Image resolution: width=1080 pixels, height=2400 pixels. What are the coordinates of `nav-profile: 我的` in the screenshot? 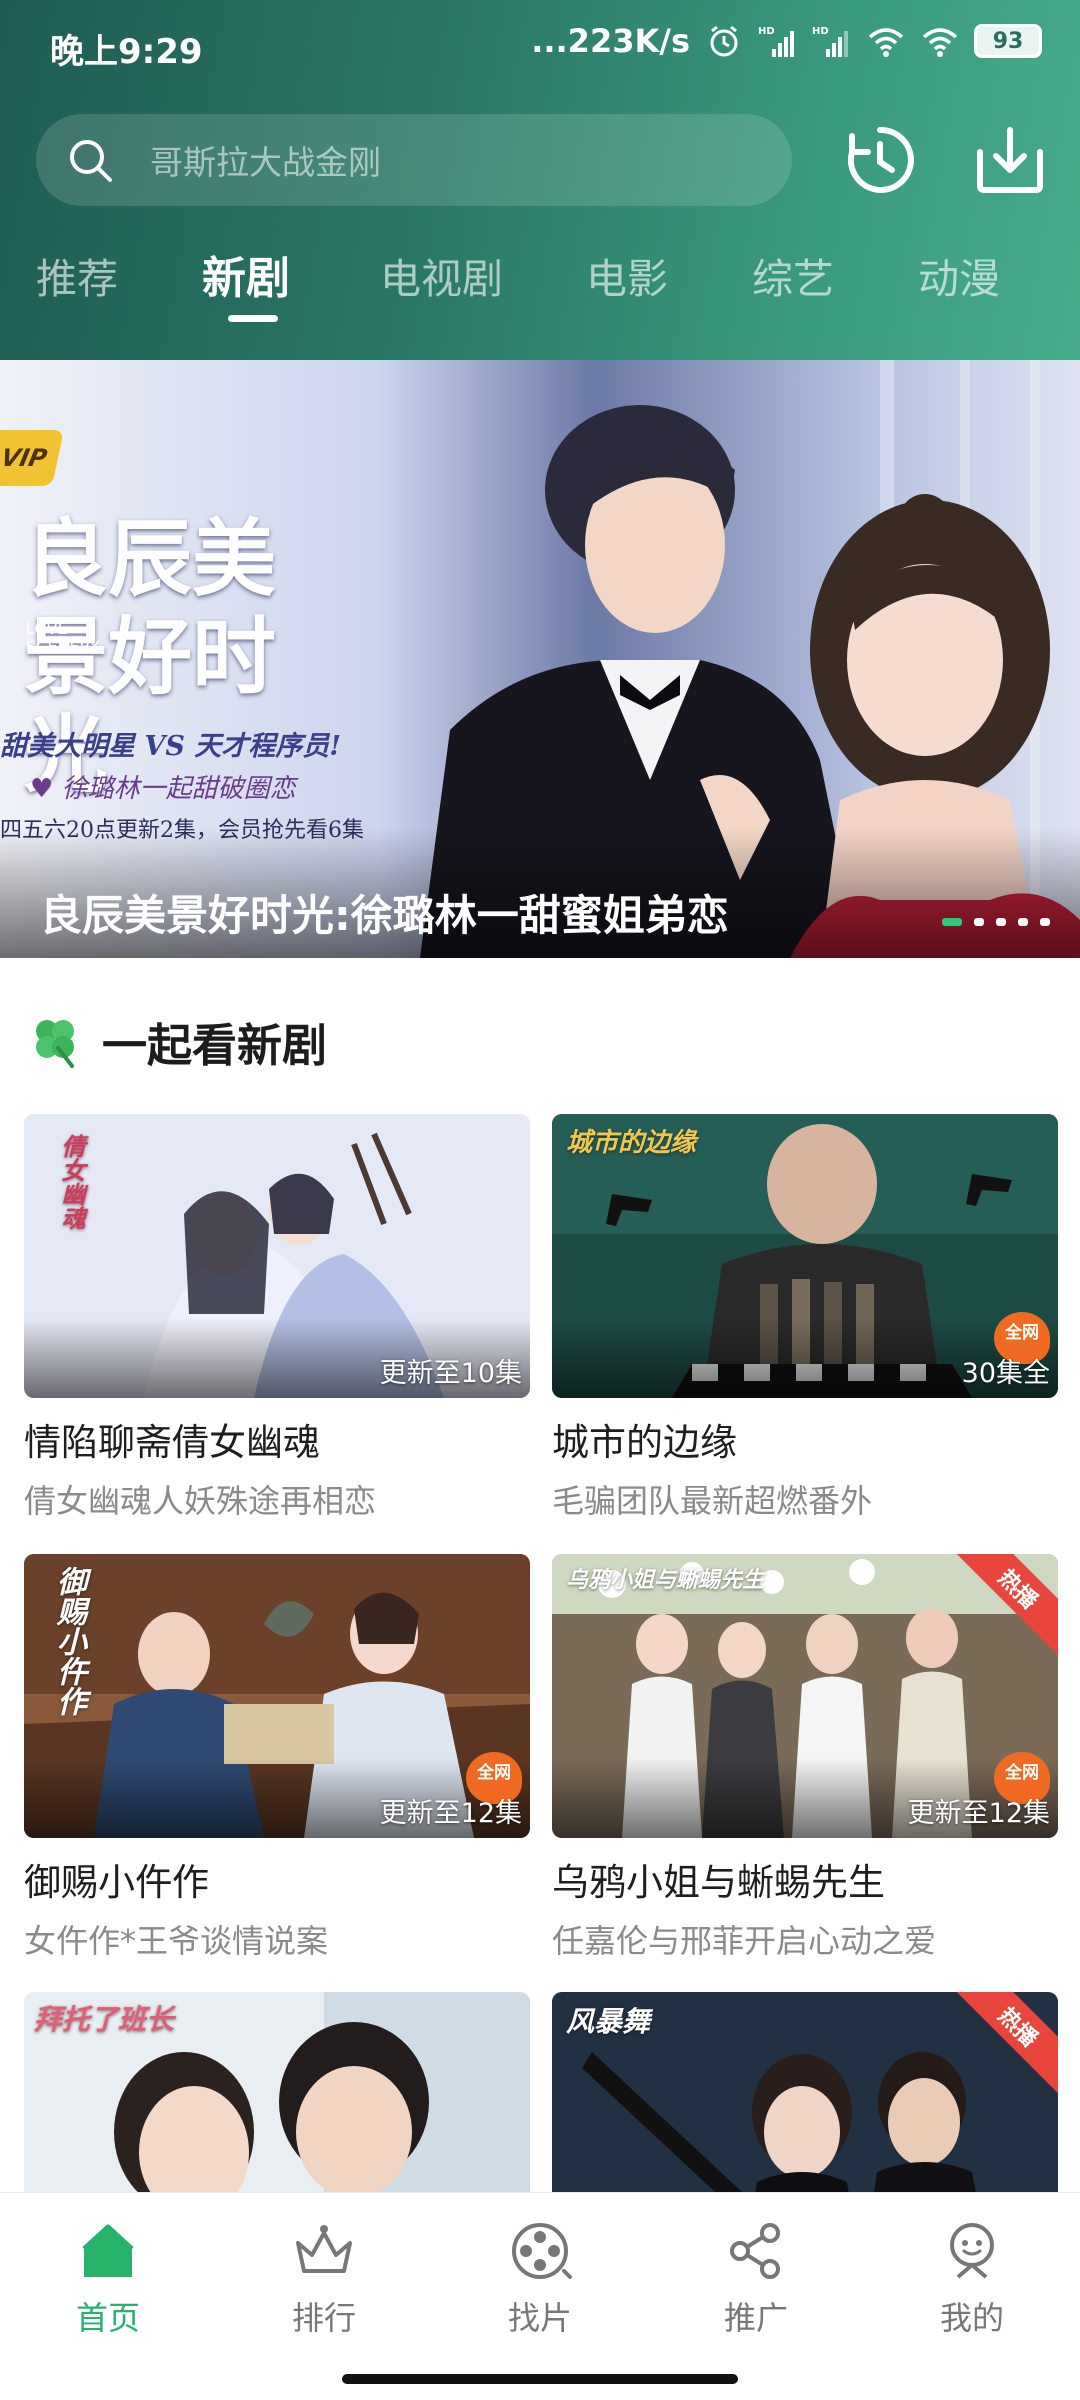 It's located at (972, 2279).